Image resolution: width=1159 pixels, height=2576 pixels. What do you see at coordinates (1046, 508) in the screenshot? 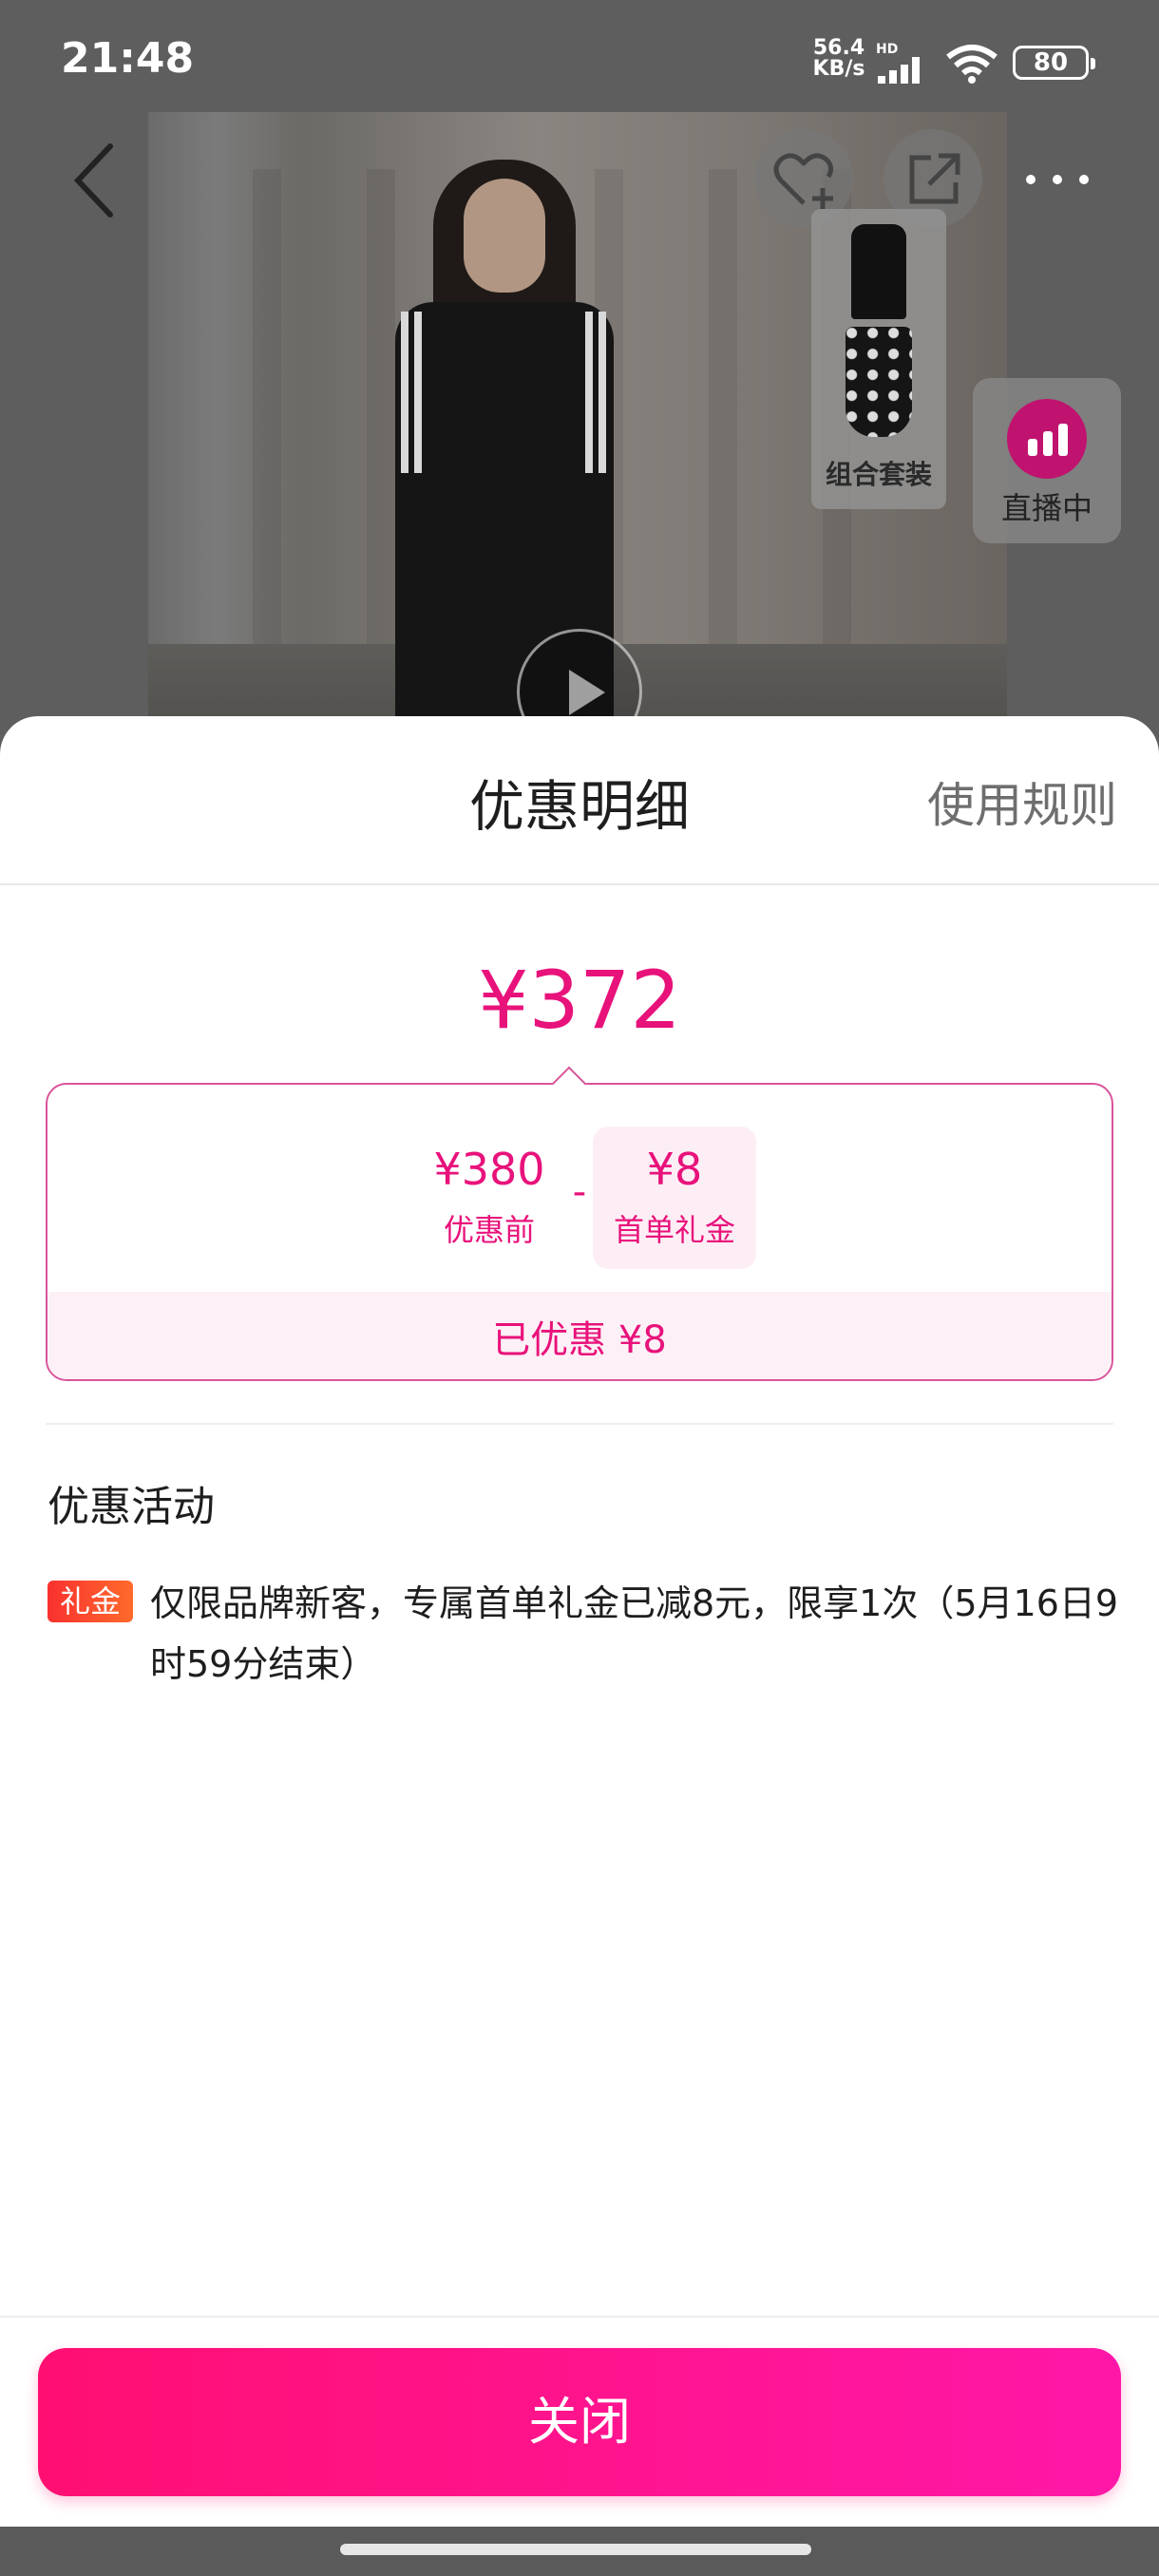
I see `live-label: 直播中` at bounding box center [1046, 508].